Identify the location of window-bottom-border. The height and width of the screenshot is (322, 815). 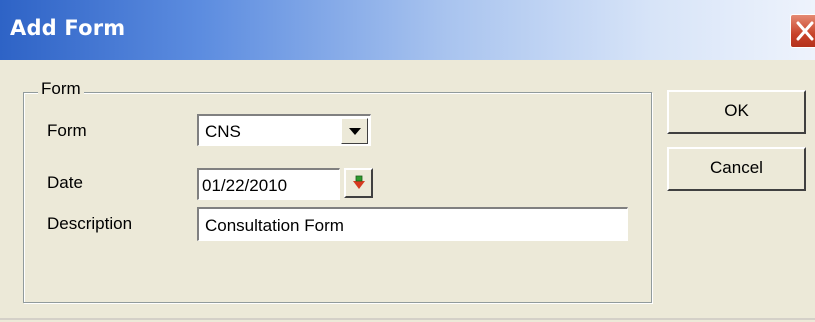
(407, 319).